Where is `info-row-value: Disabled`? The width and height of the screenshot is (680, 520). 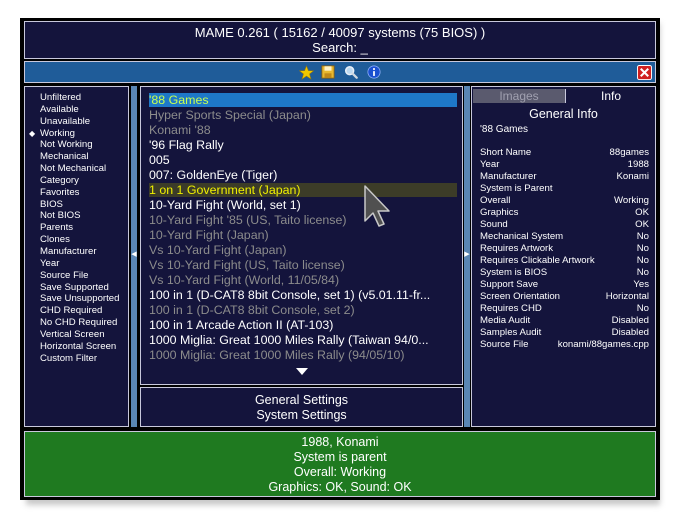
info-row-value: Disabled is located at coordinates (630, 332).